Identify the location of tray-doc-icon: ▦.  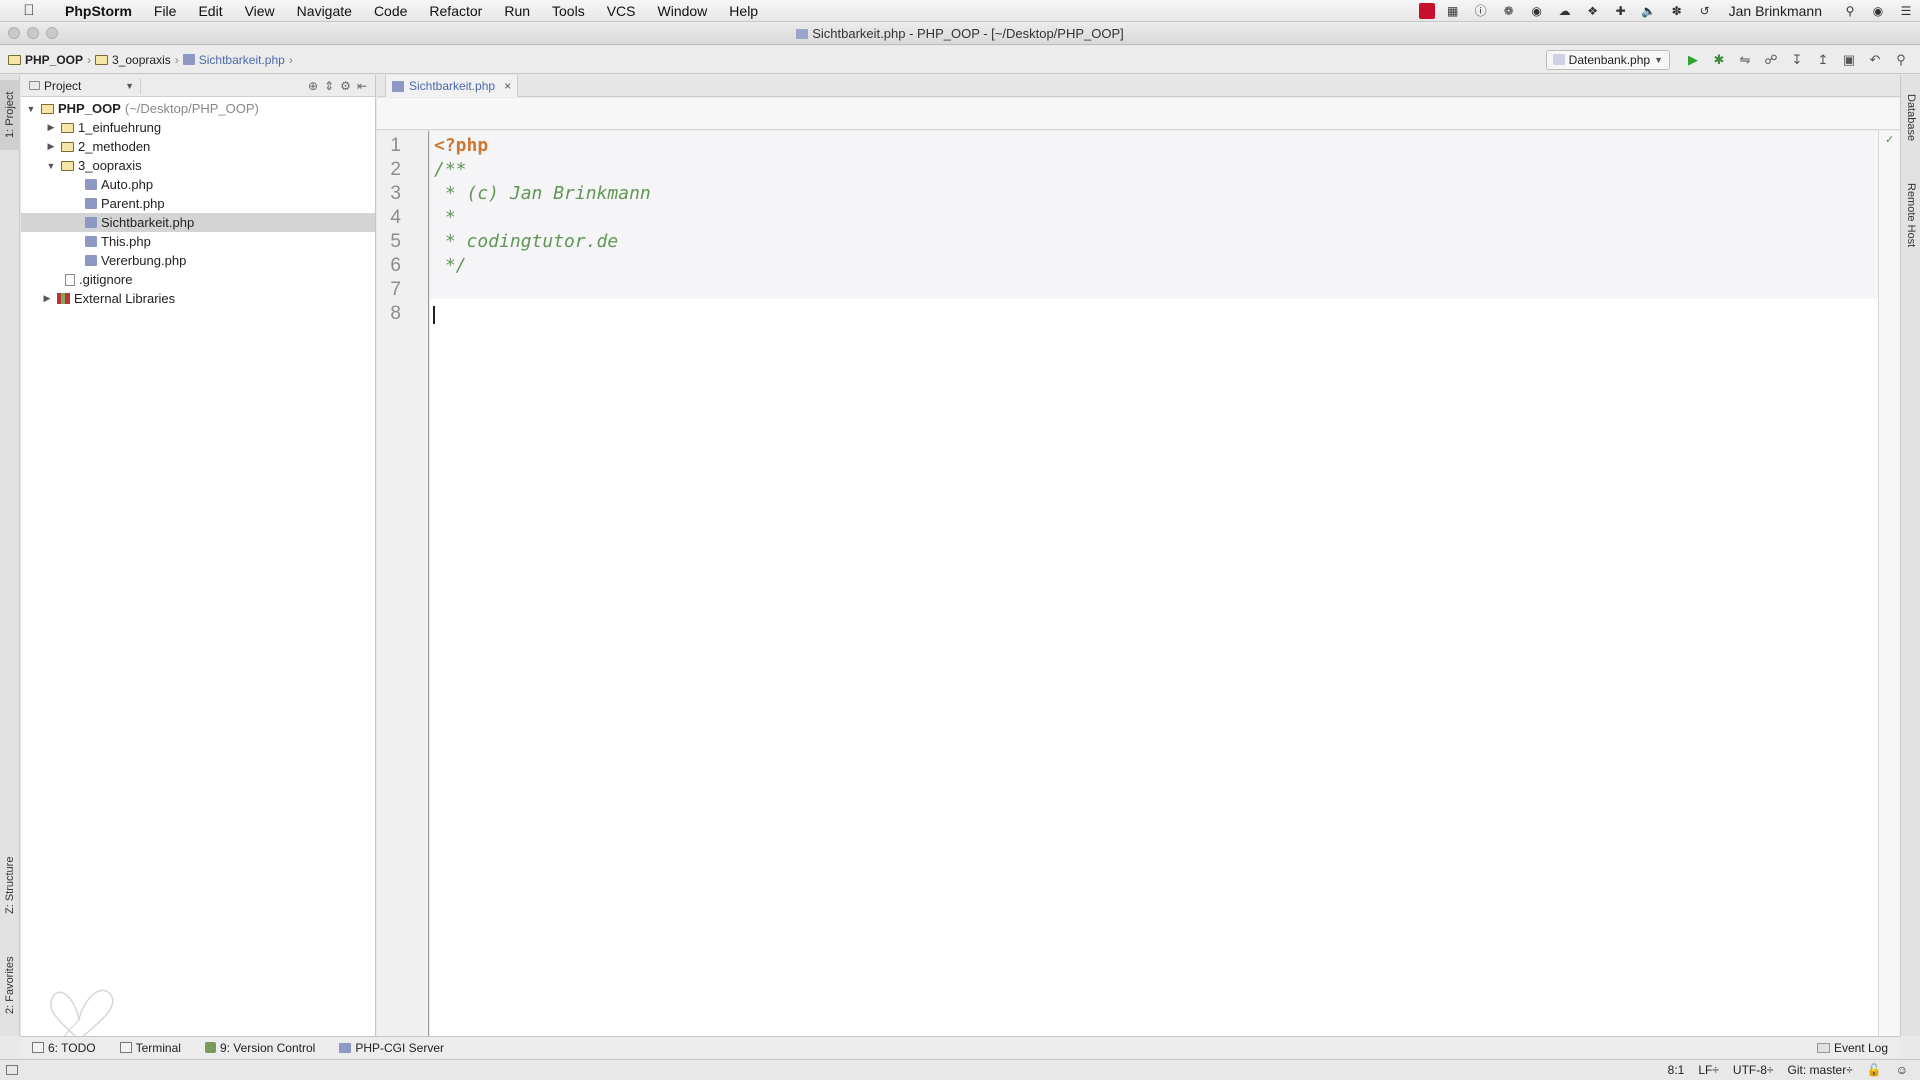
(1453, 11).